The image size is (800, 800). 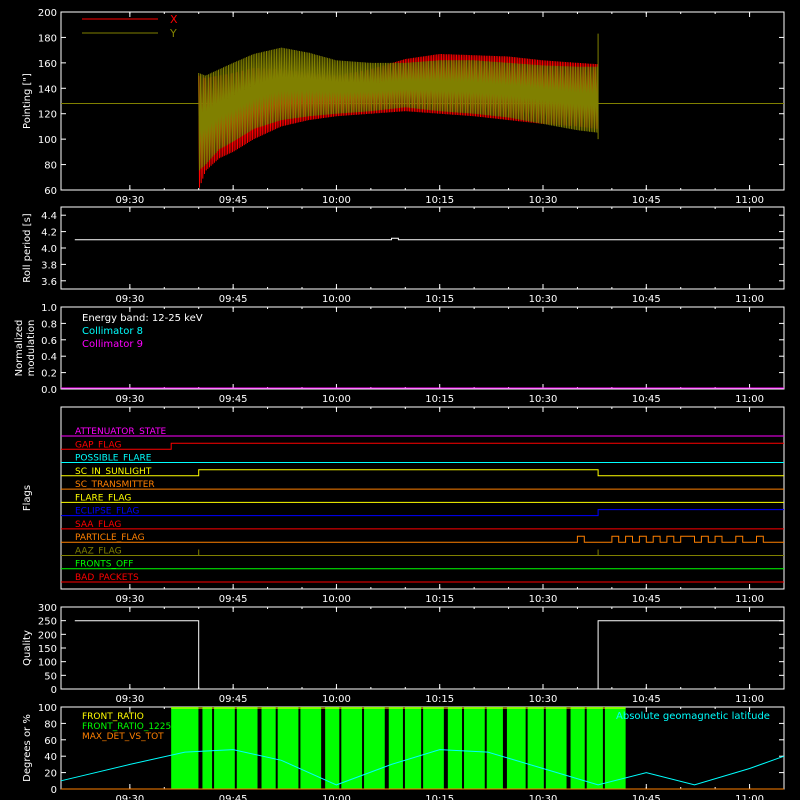 I want to click on geomag-latitude-label: Absolute geomagnetic latitude, so click(x=693, y=716).